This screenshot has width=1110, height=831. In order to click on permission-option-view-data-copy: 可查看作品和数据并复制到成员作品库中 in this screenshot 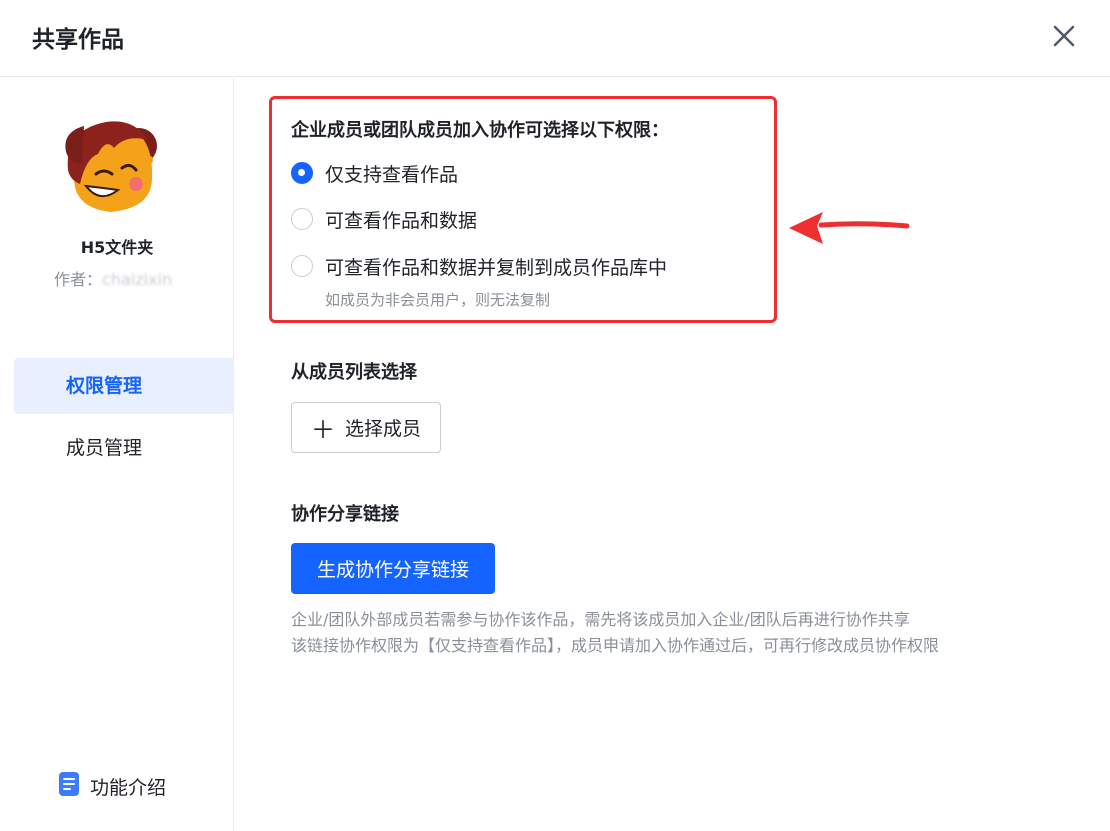, I will do `click(479, 266)`.